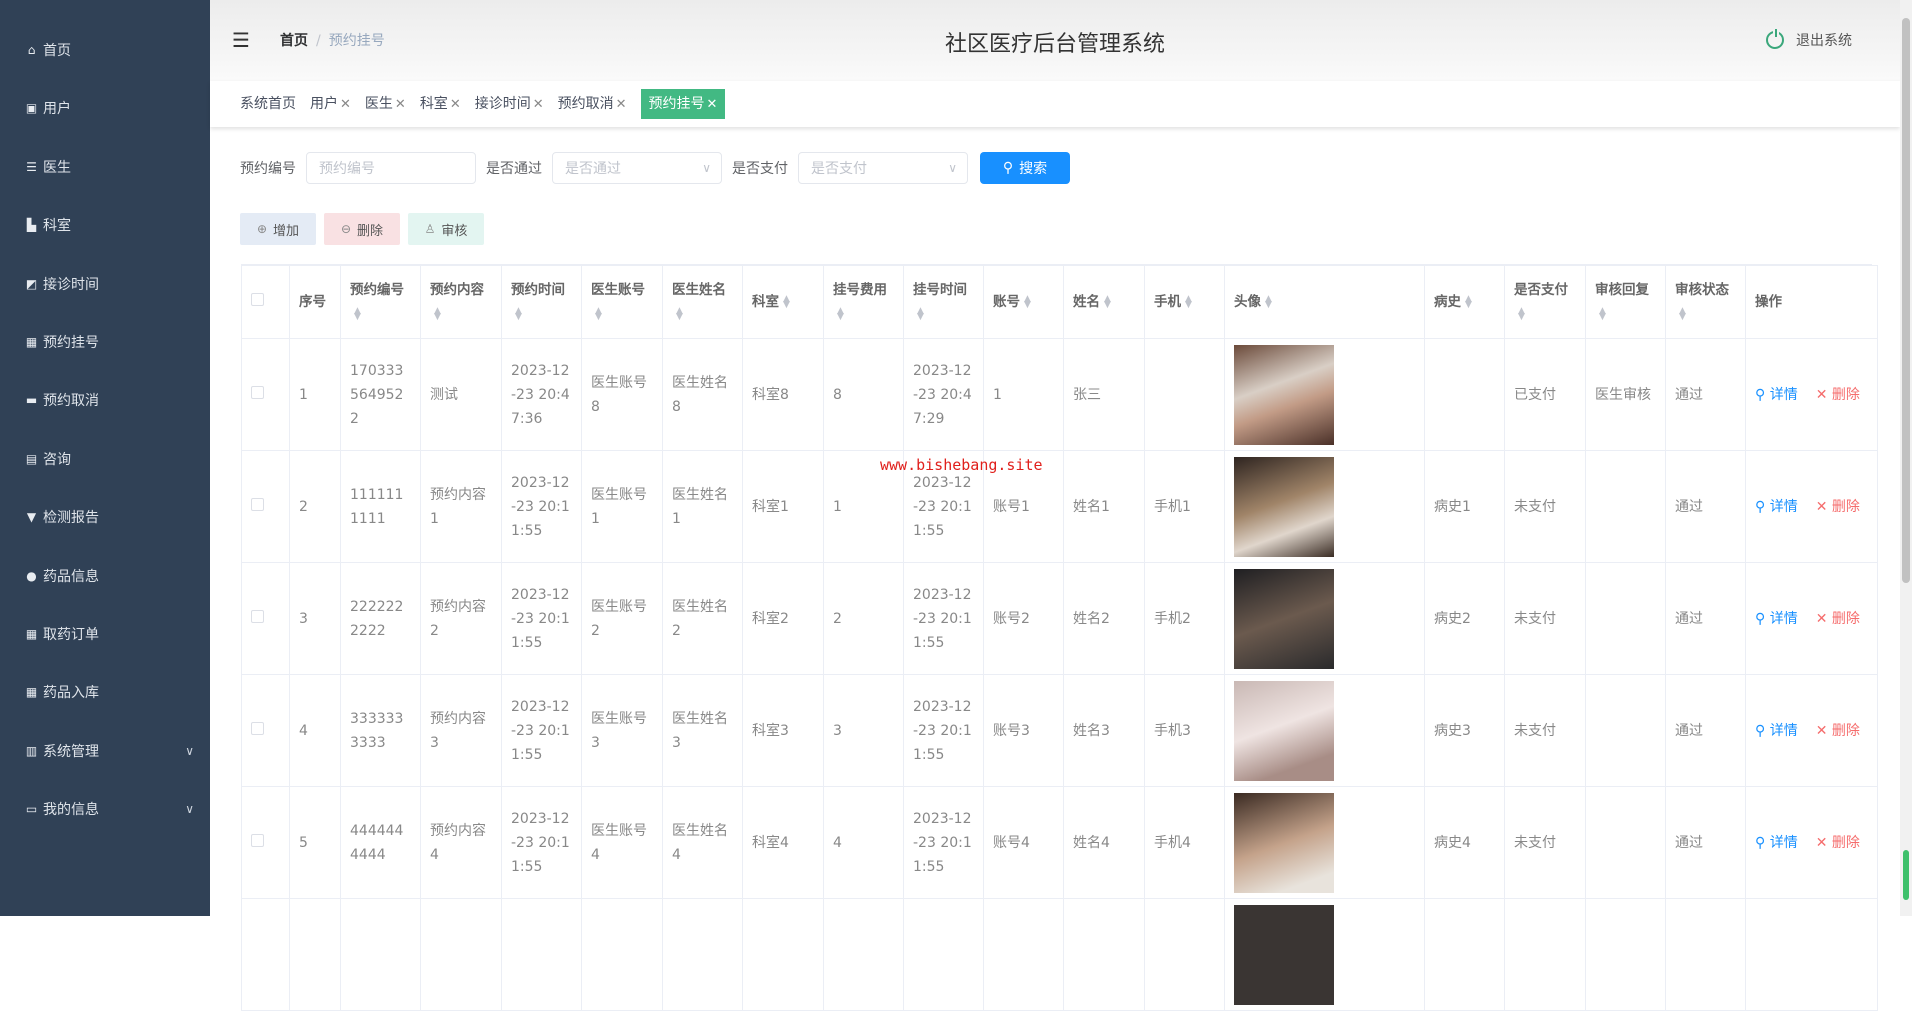  Describe the element at coordinates (446, 229) in the screenshot. I see `review-button: ♙ 审核` at that location.